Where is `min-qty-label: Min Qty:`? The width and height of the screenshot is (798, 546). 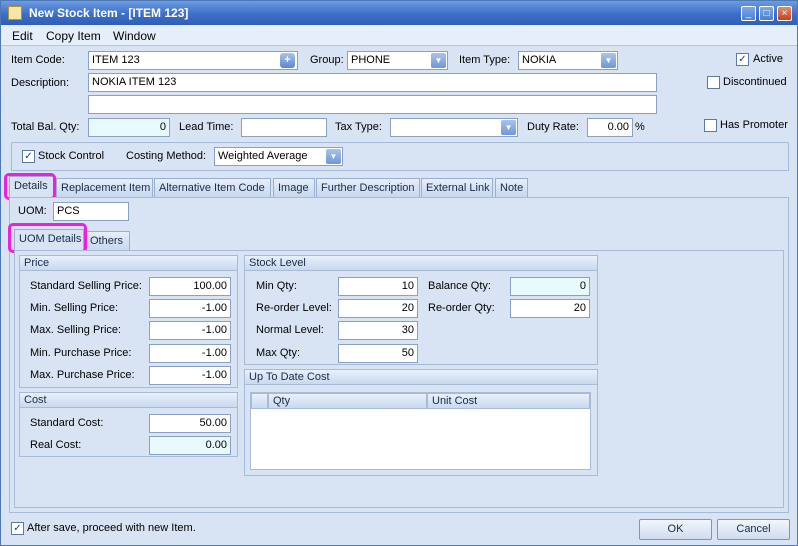 min-qty-label: Min Qty: is located at coordinates (276, 286).